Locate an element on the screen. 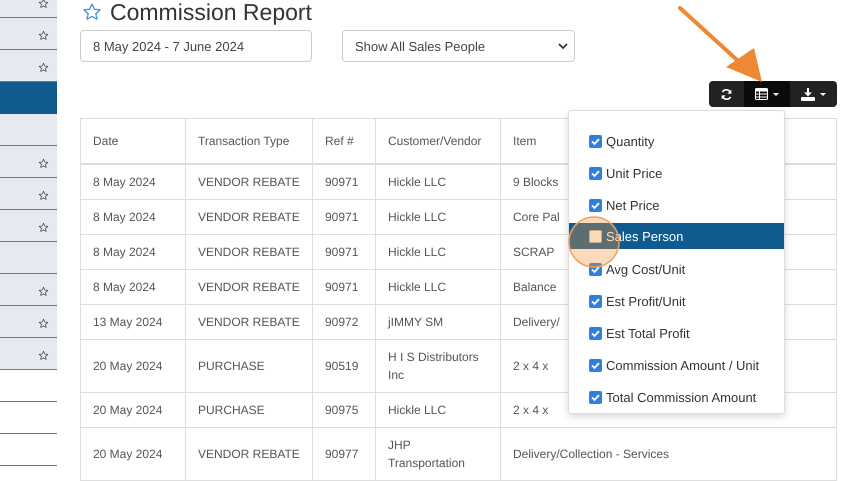 The height and width of the screenshot is (481, 860). column-header: Transaction Type is located at coordinates (249, 141).